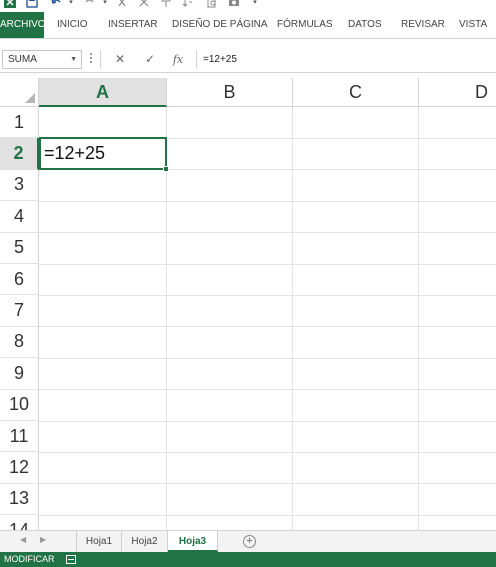 This screenshot has height=567, width=496. I want to click on tab-revisar: REVISAR, so click(423, 25).